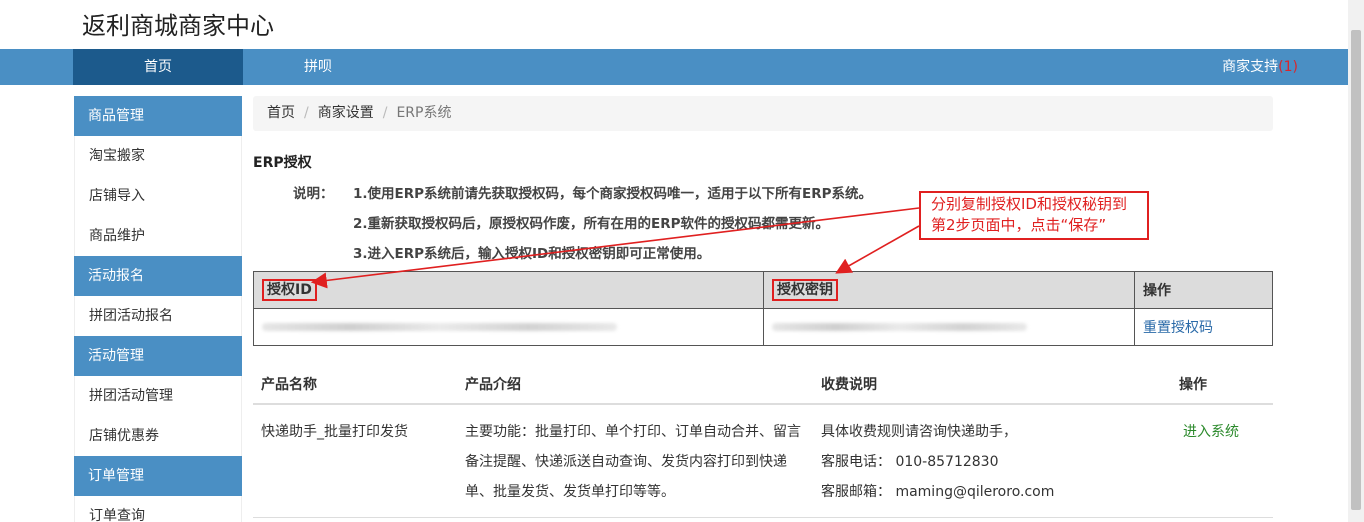  What do you see at coordinates (158, 276) in the screenshot?
I see `sidebar-group-activity-signup: 活动报名` at bounding box center [158, 276].